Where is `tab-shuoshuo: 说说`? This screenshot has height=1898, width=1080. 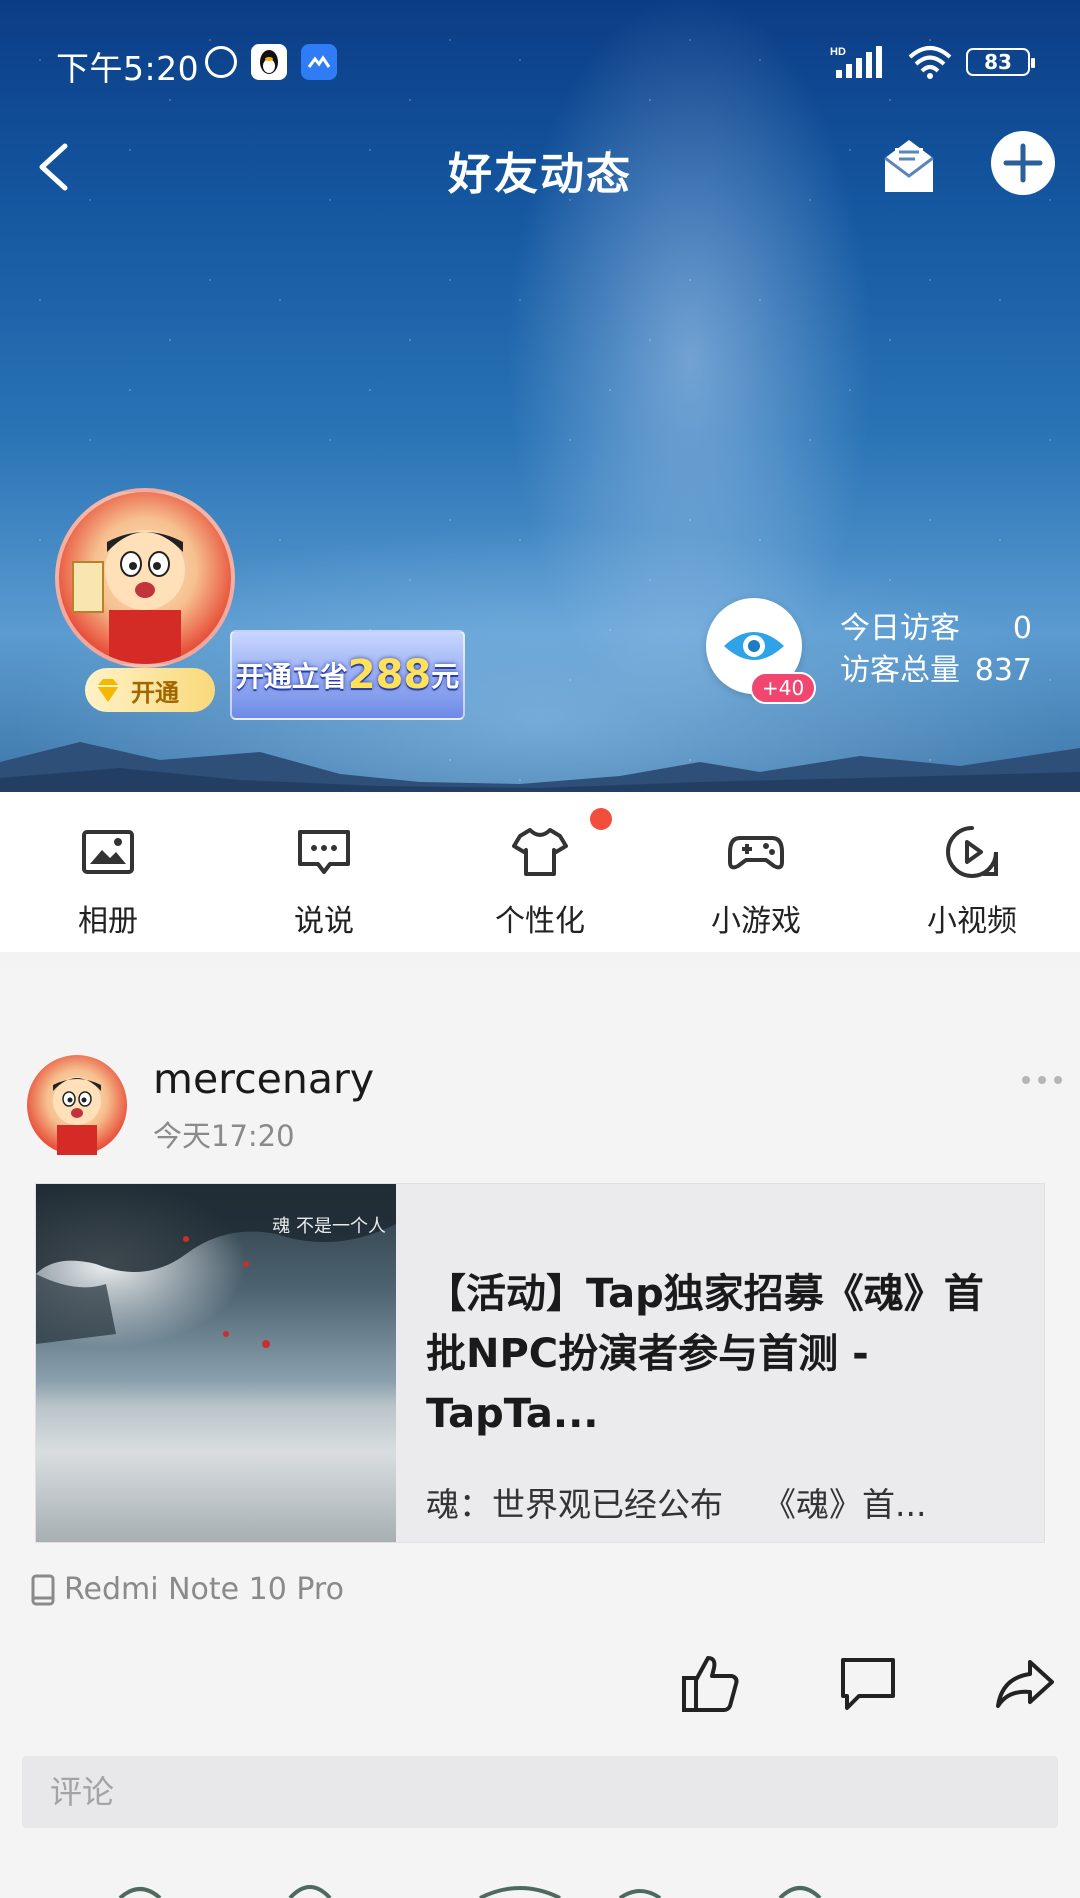 tab-shuoshuo: 说说 is located at coordinates (324, 872).